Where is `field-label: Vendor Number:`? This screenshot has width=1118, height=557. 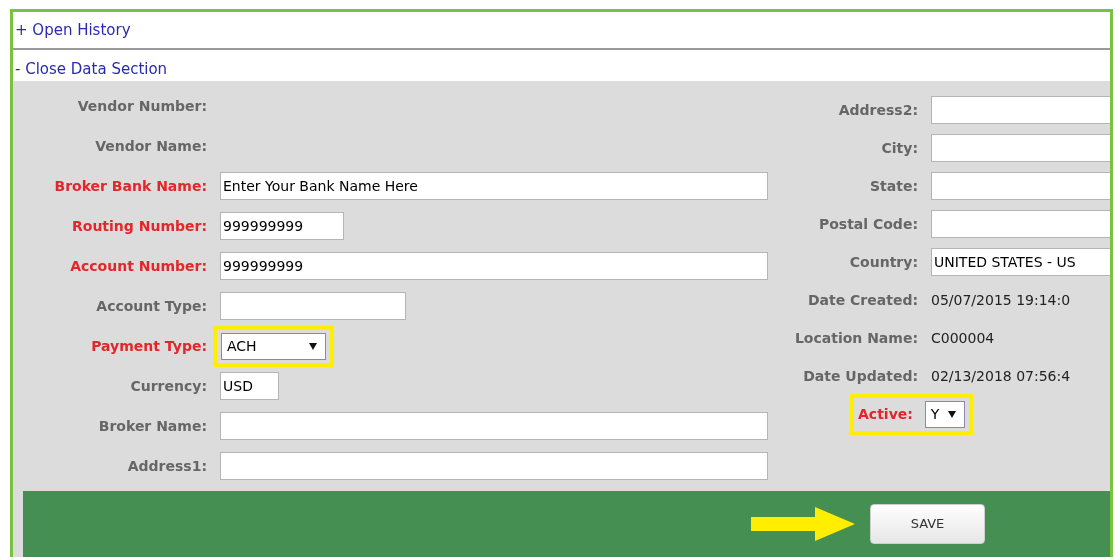
field-label: Vendor Number: is located at coordinates (141, 106).